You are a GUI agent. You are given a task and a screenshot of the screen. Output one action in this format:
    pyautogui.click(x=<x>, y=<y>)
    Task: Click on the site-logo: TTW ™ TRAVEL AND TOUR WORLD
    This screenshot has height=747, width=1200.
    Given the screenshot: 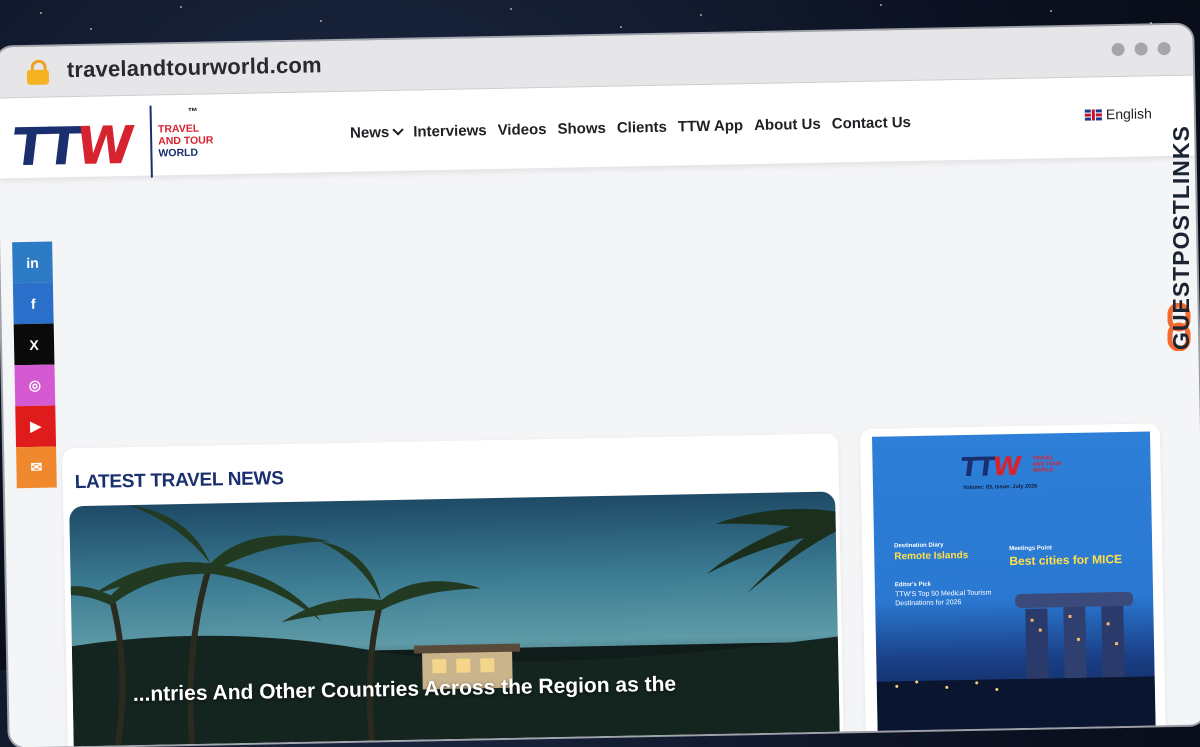 What is the action you would take?
    pyautogui.click(x=115, y=139)
    